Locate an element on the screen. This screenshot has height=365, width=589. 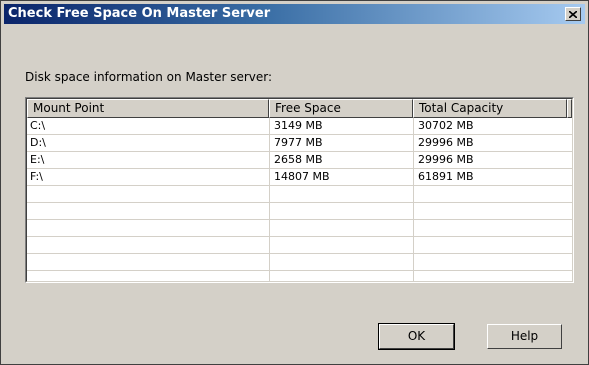
cell-free-space: 14807 MB is located at coordinates (302, 176).